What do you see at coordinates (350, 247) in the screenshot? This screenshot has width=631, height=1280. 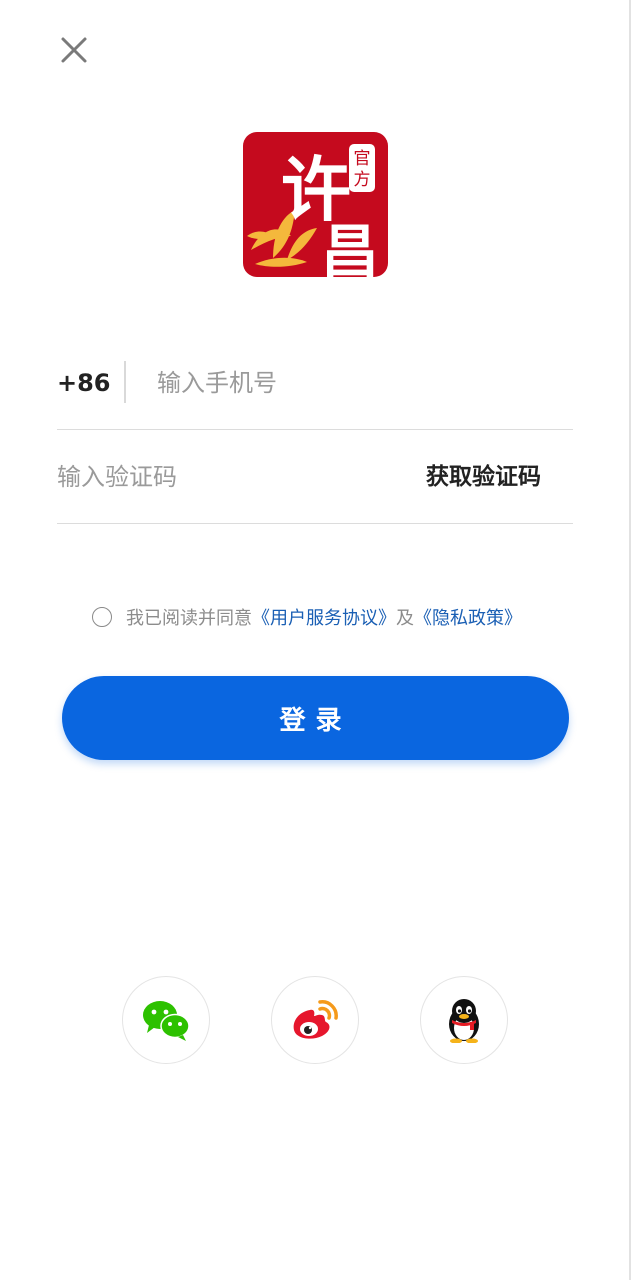 I see `logo-char-chang: 昌` at bounding box center [350, 247].